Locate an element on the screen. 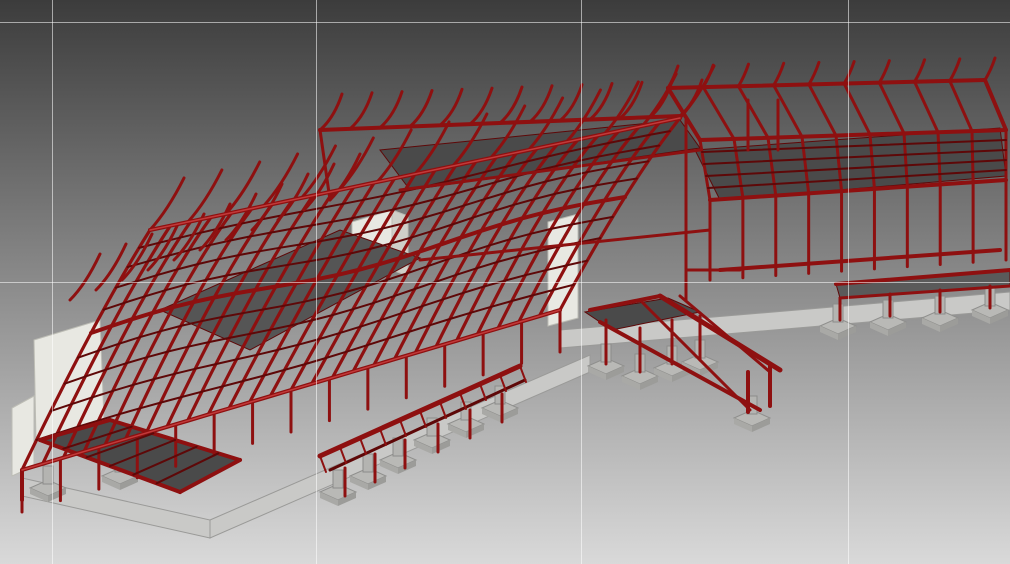 This screenshot has width=1010, height=564. core-wall is located at coordinates (23, 436).